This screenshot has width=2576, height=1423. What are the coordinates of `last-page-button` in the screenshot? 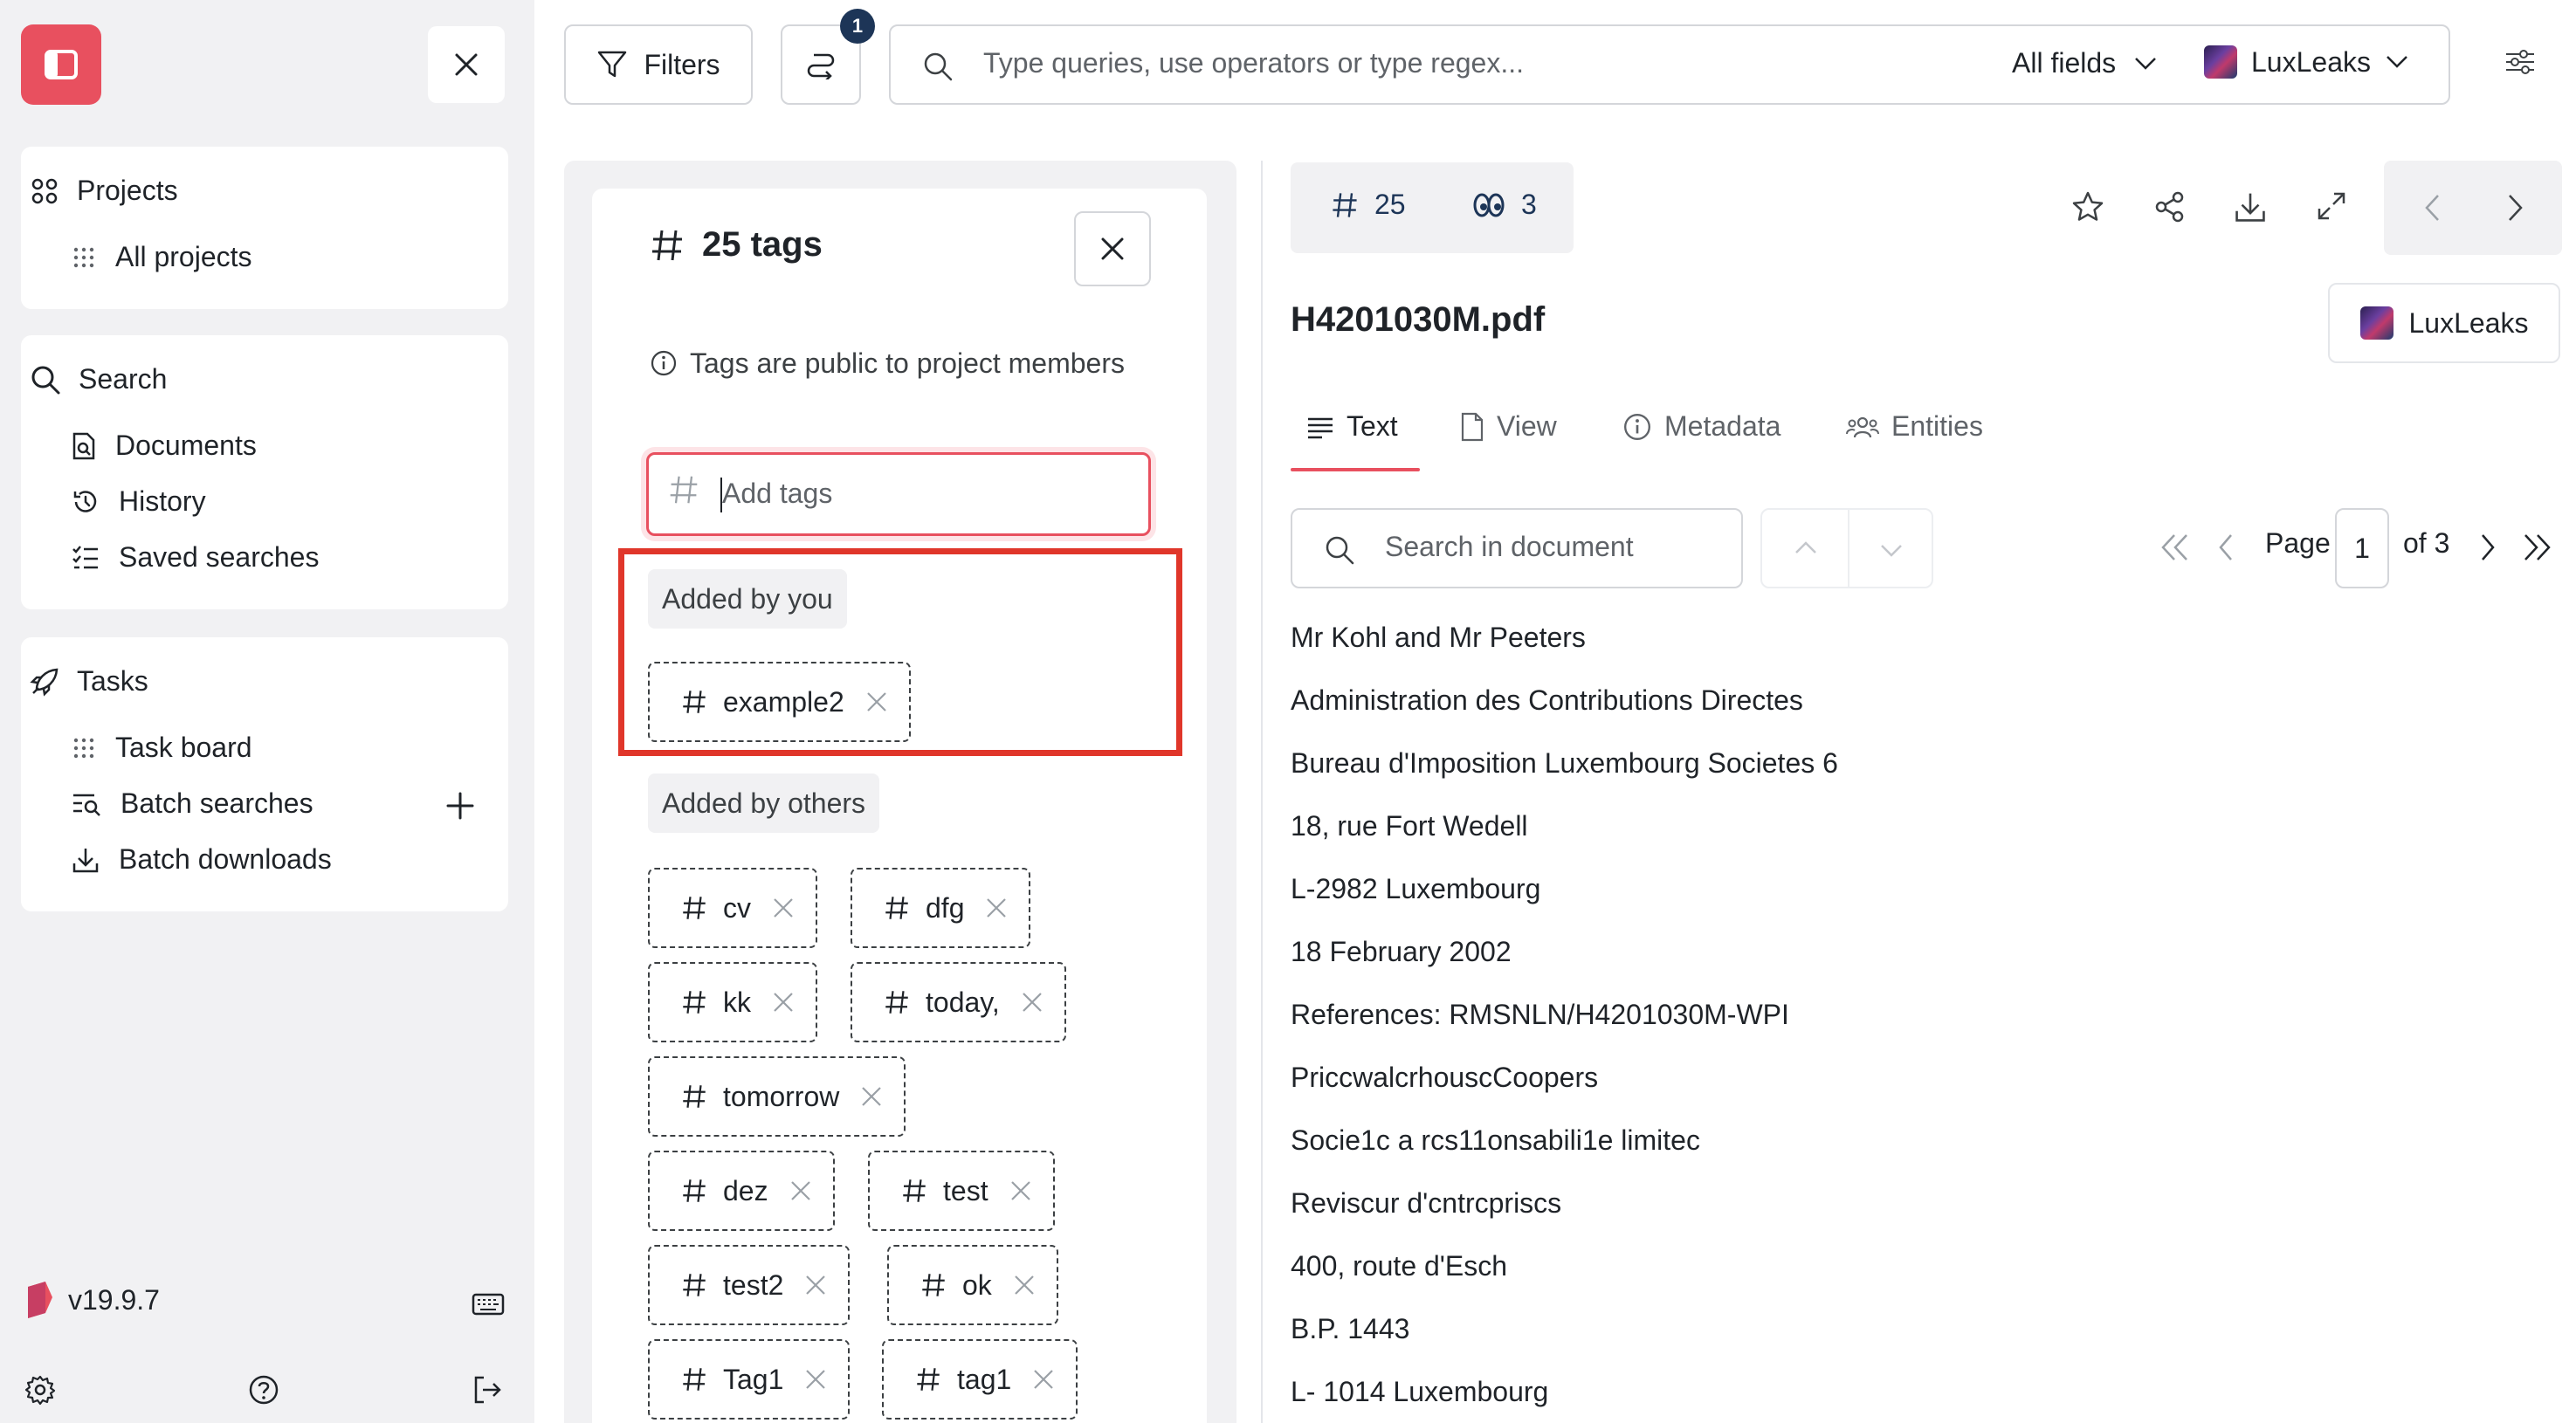 It's located at (2537, 547).